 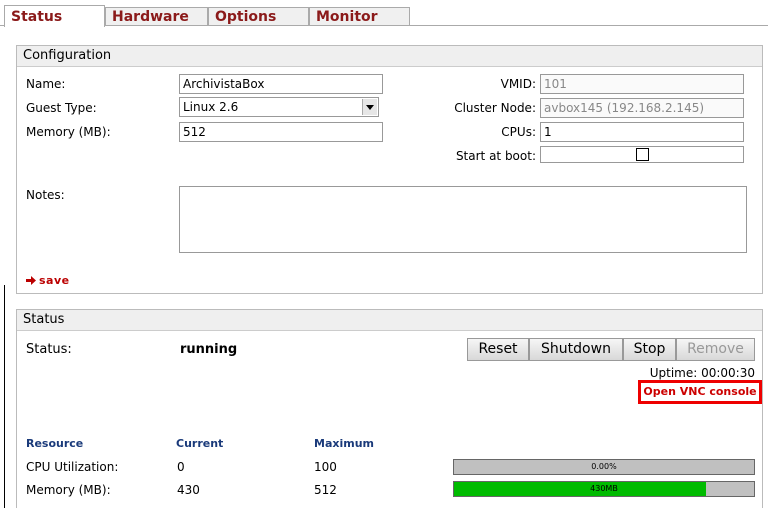 I want to click on guest-type-label: Guest Type:, so click(x=61, y=108).